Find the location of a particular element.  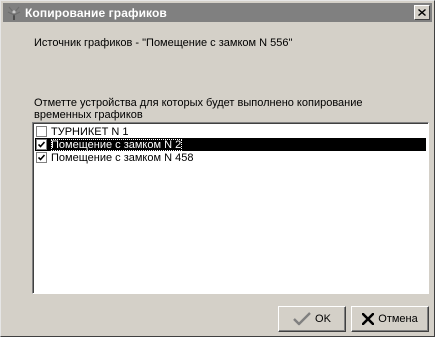

title-bar: Копирование графиков is located at coordinates (217, 12).